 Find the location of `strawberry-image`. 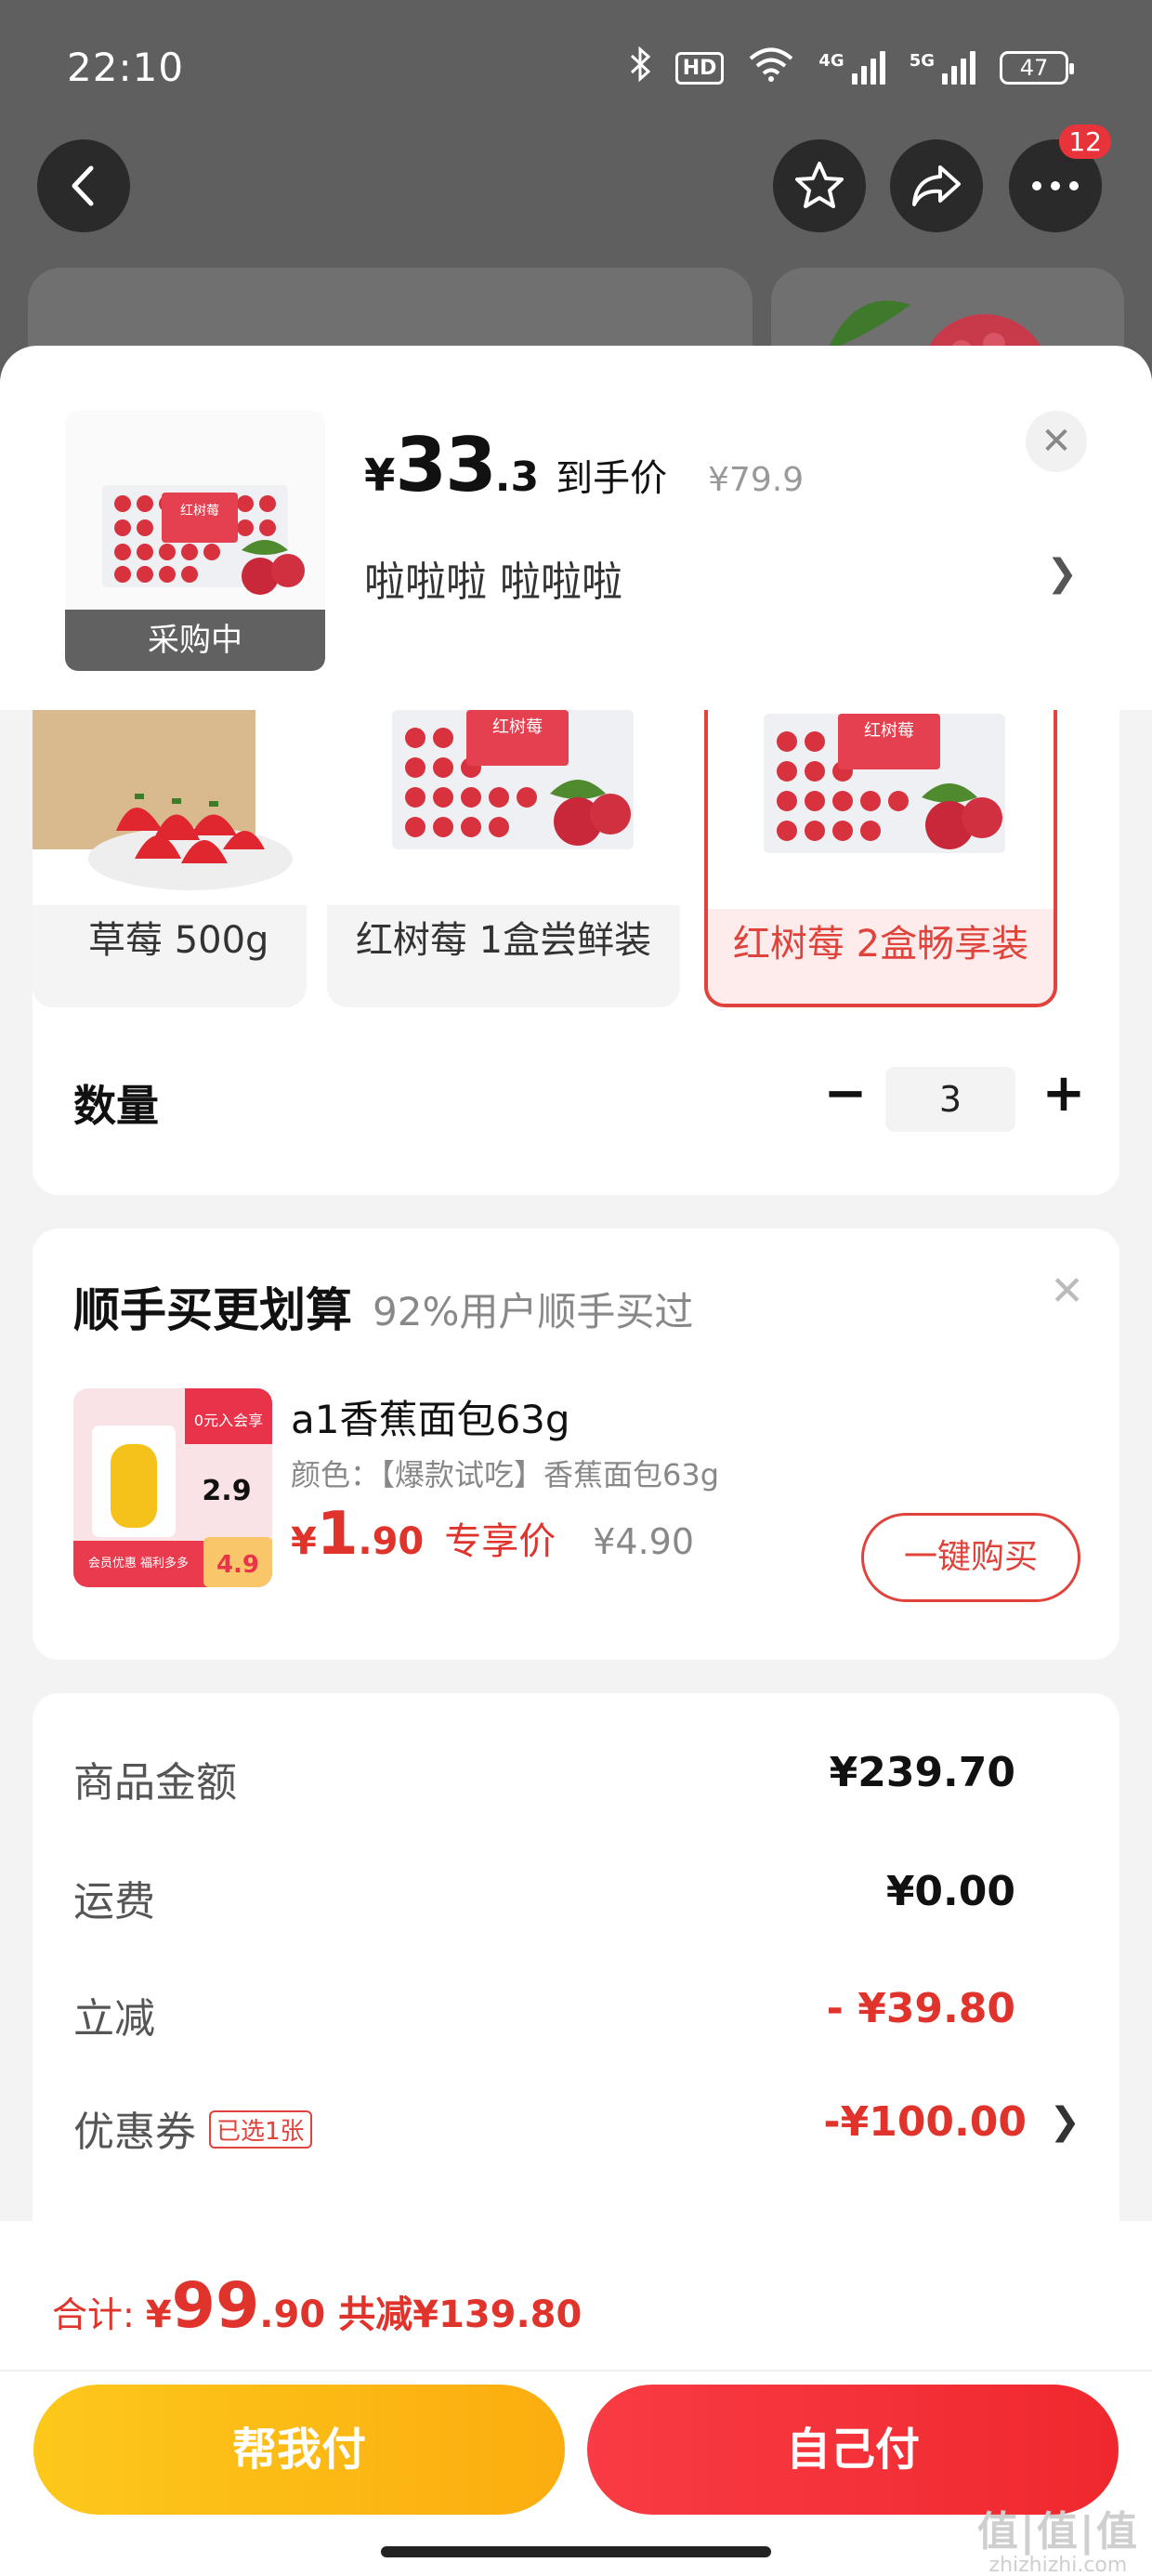

strawberry-image is located at coordinates (163, 800).